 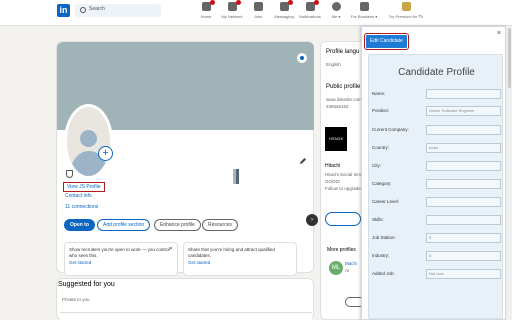 What do you see at coordinates (118, 10) in the screenshot?
I see `search-input: Search` at bounding box center [118, 10].